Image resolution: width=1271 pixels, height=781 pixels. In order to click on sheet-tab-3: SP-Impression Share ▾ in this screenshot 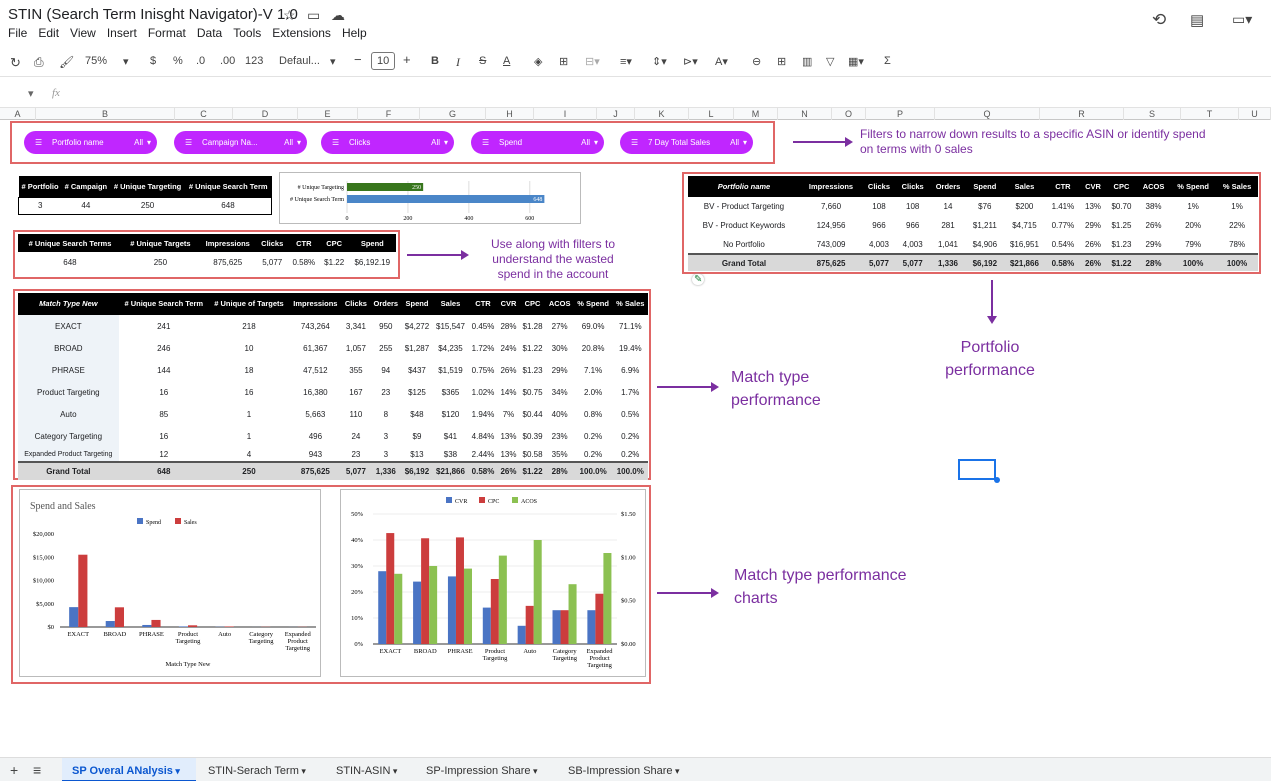, I will do `click(486, 769)`.